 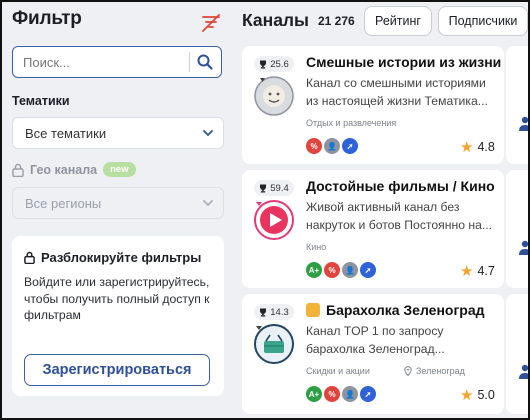 I want to click on channel-title-text: Барахолка Зеленоград, so click(x=405, y=310).